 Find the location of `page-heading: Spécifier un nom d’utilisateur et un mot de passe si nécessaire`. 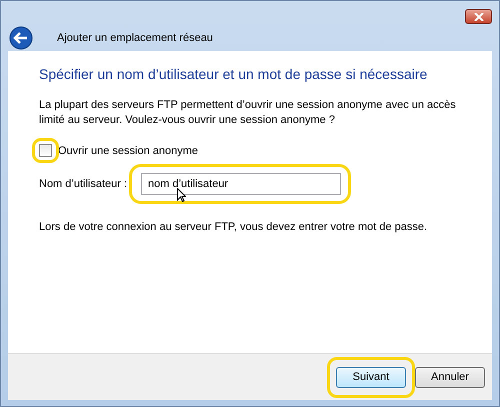

page-heading: Spécifier un nom d’utilisateur et un mot de passe si nécessaire is located at coordinates (233, 74).